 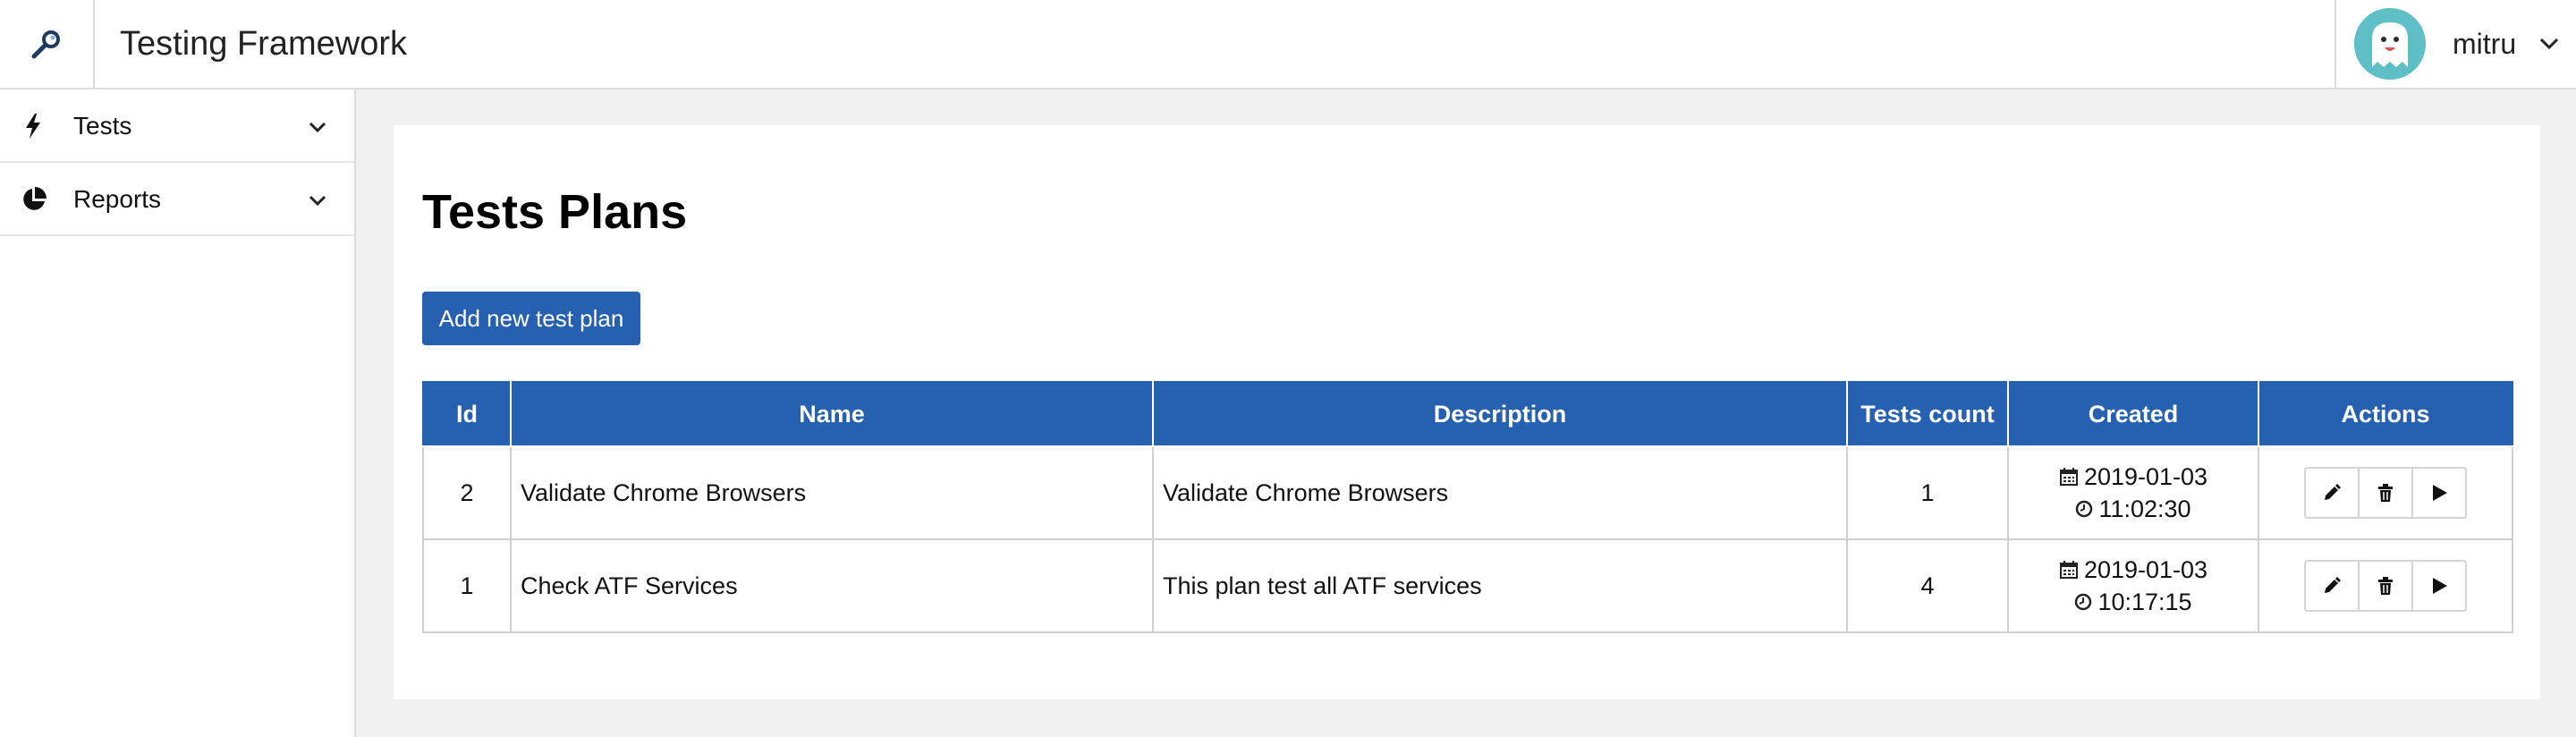 I want to click on cell-description: Validate Chrome Browsers, so click(x=1500, y=493).